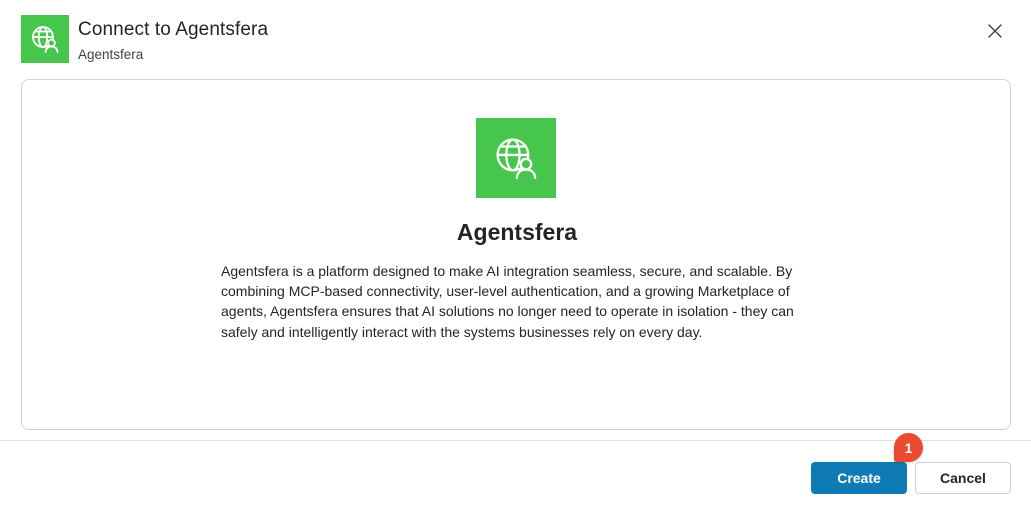 The height and width of the screenshot is (509, 1031). What do you see at coordinates (859, 478) in the screenshot?
I see `create-button: Create` at bounding box center [859, 478].